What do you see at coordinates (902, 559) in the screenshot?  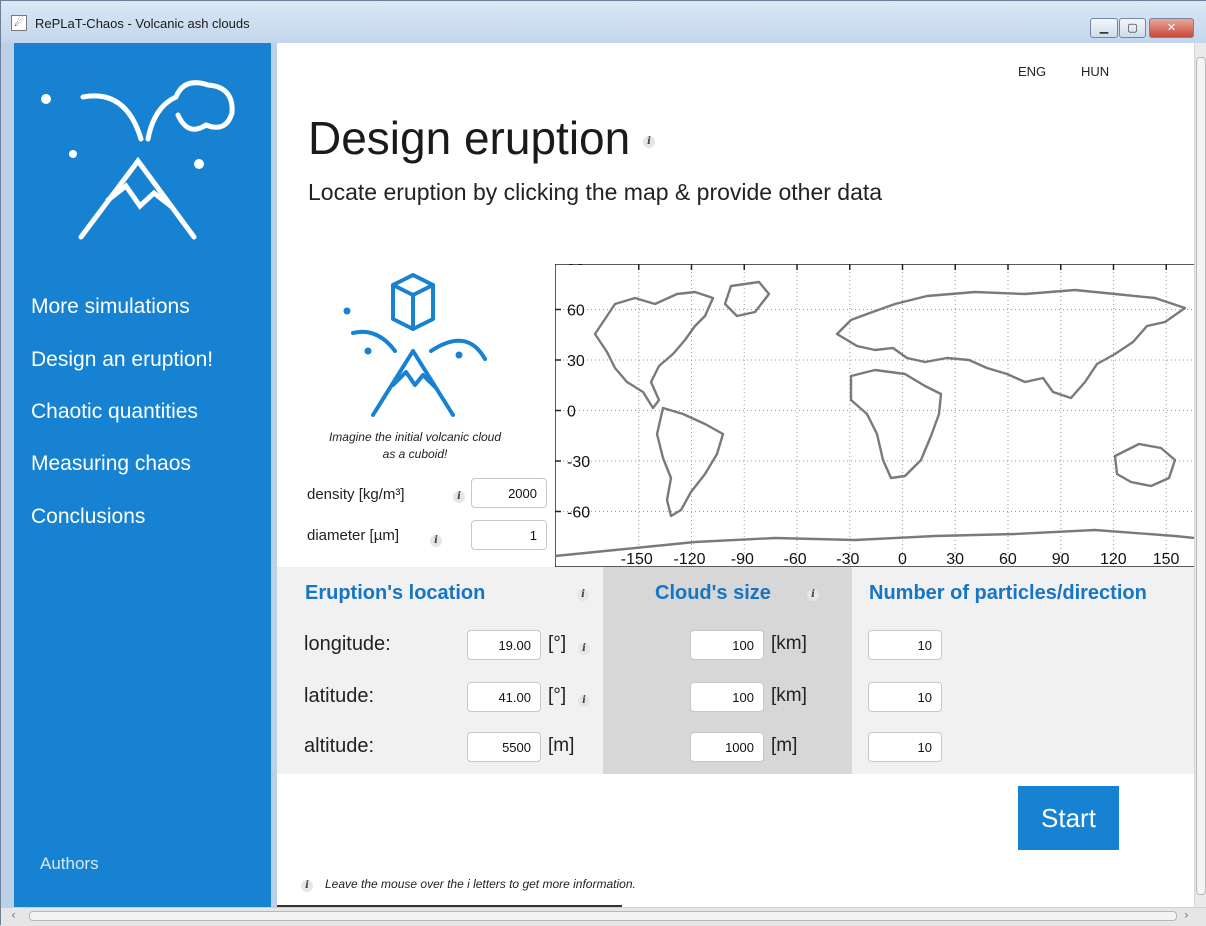 I see `map-lon-tick-label: 0` at bounding box center [902, 559].